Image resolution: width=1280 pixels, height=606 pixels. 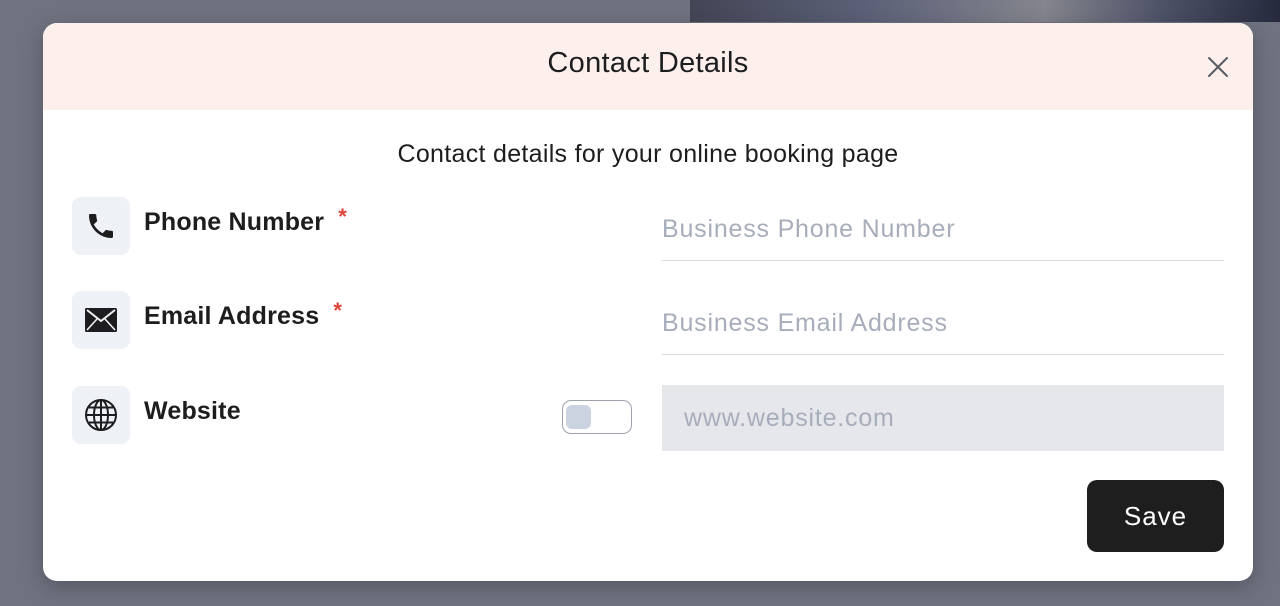 I want to click on globe-icon, so click(x=101, y=415).